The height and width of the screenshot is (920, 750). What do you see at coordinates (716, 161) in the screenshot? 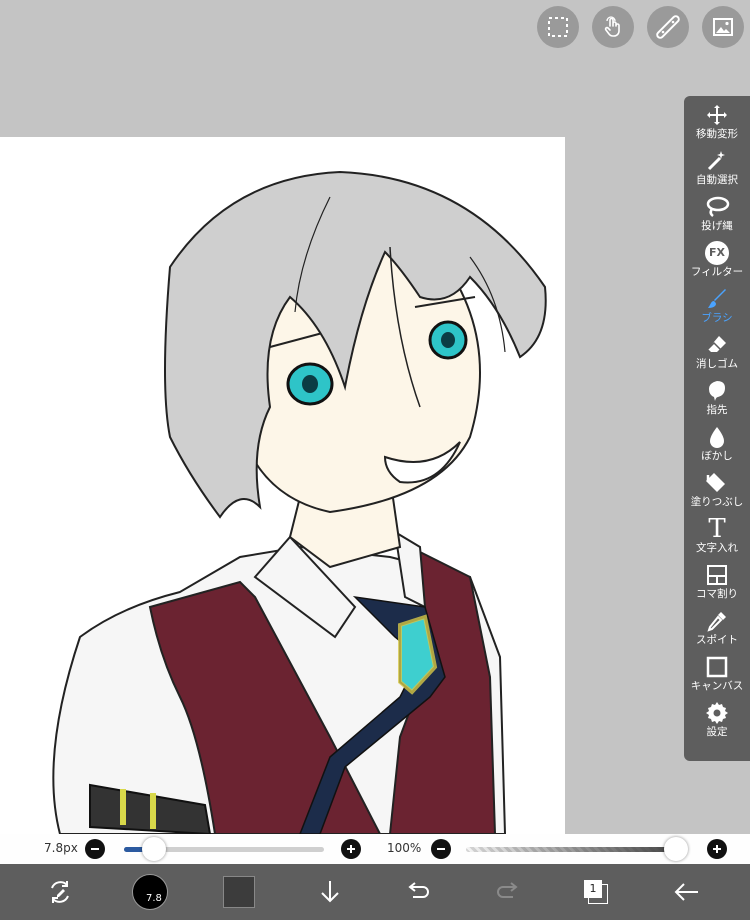
I see `magic-wand-icon` at bounding box center [716, 161].